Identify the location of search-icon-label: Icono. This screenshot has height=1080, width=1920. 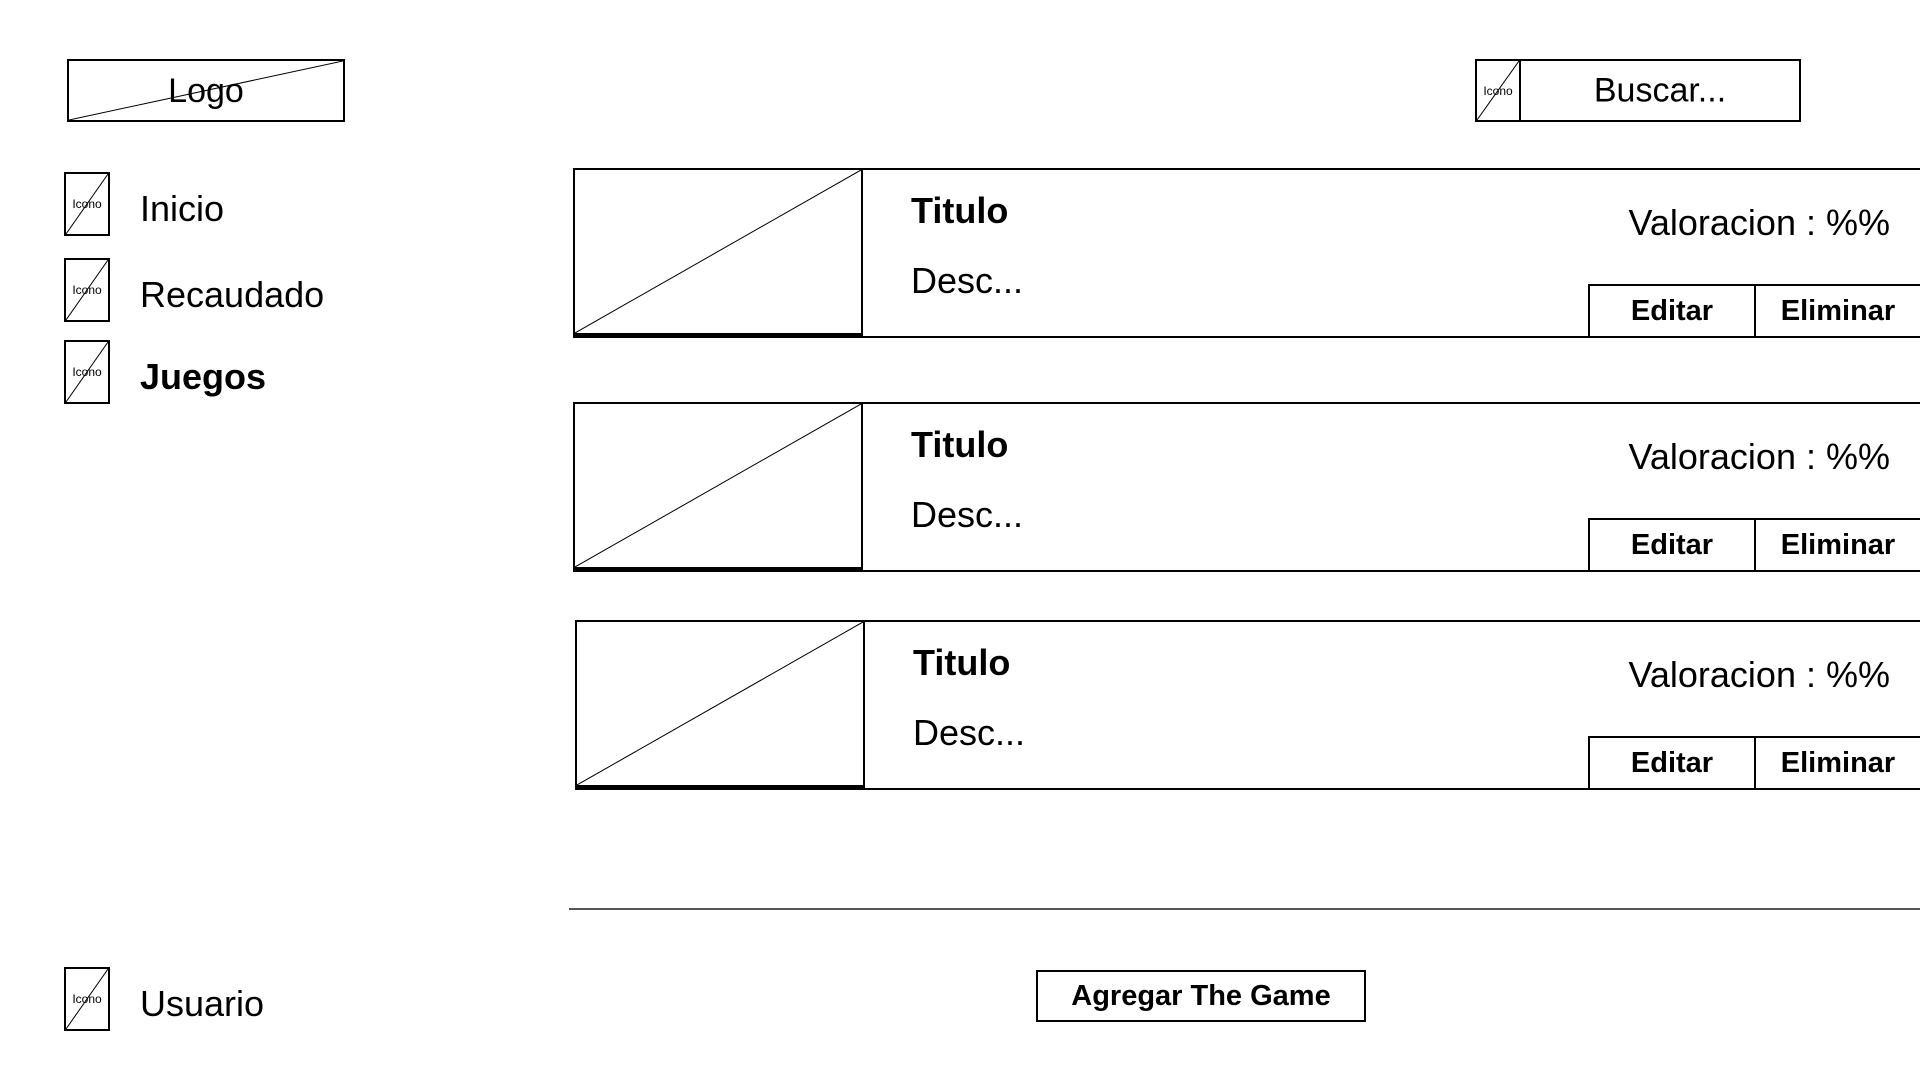
(1498, 90).